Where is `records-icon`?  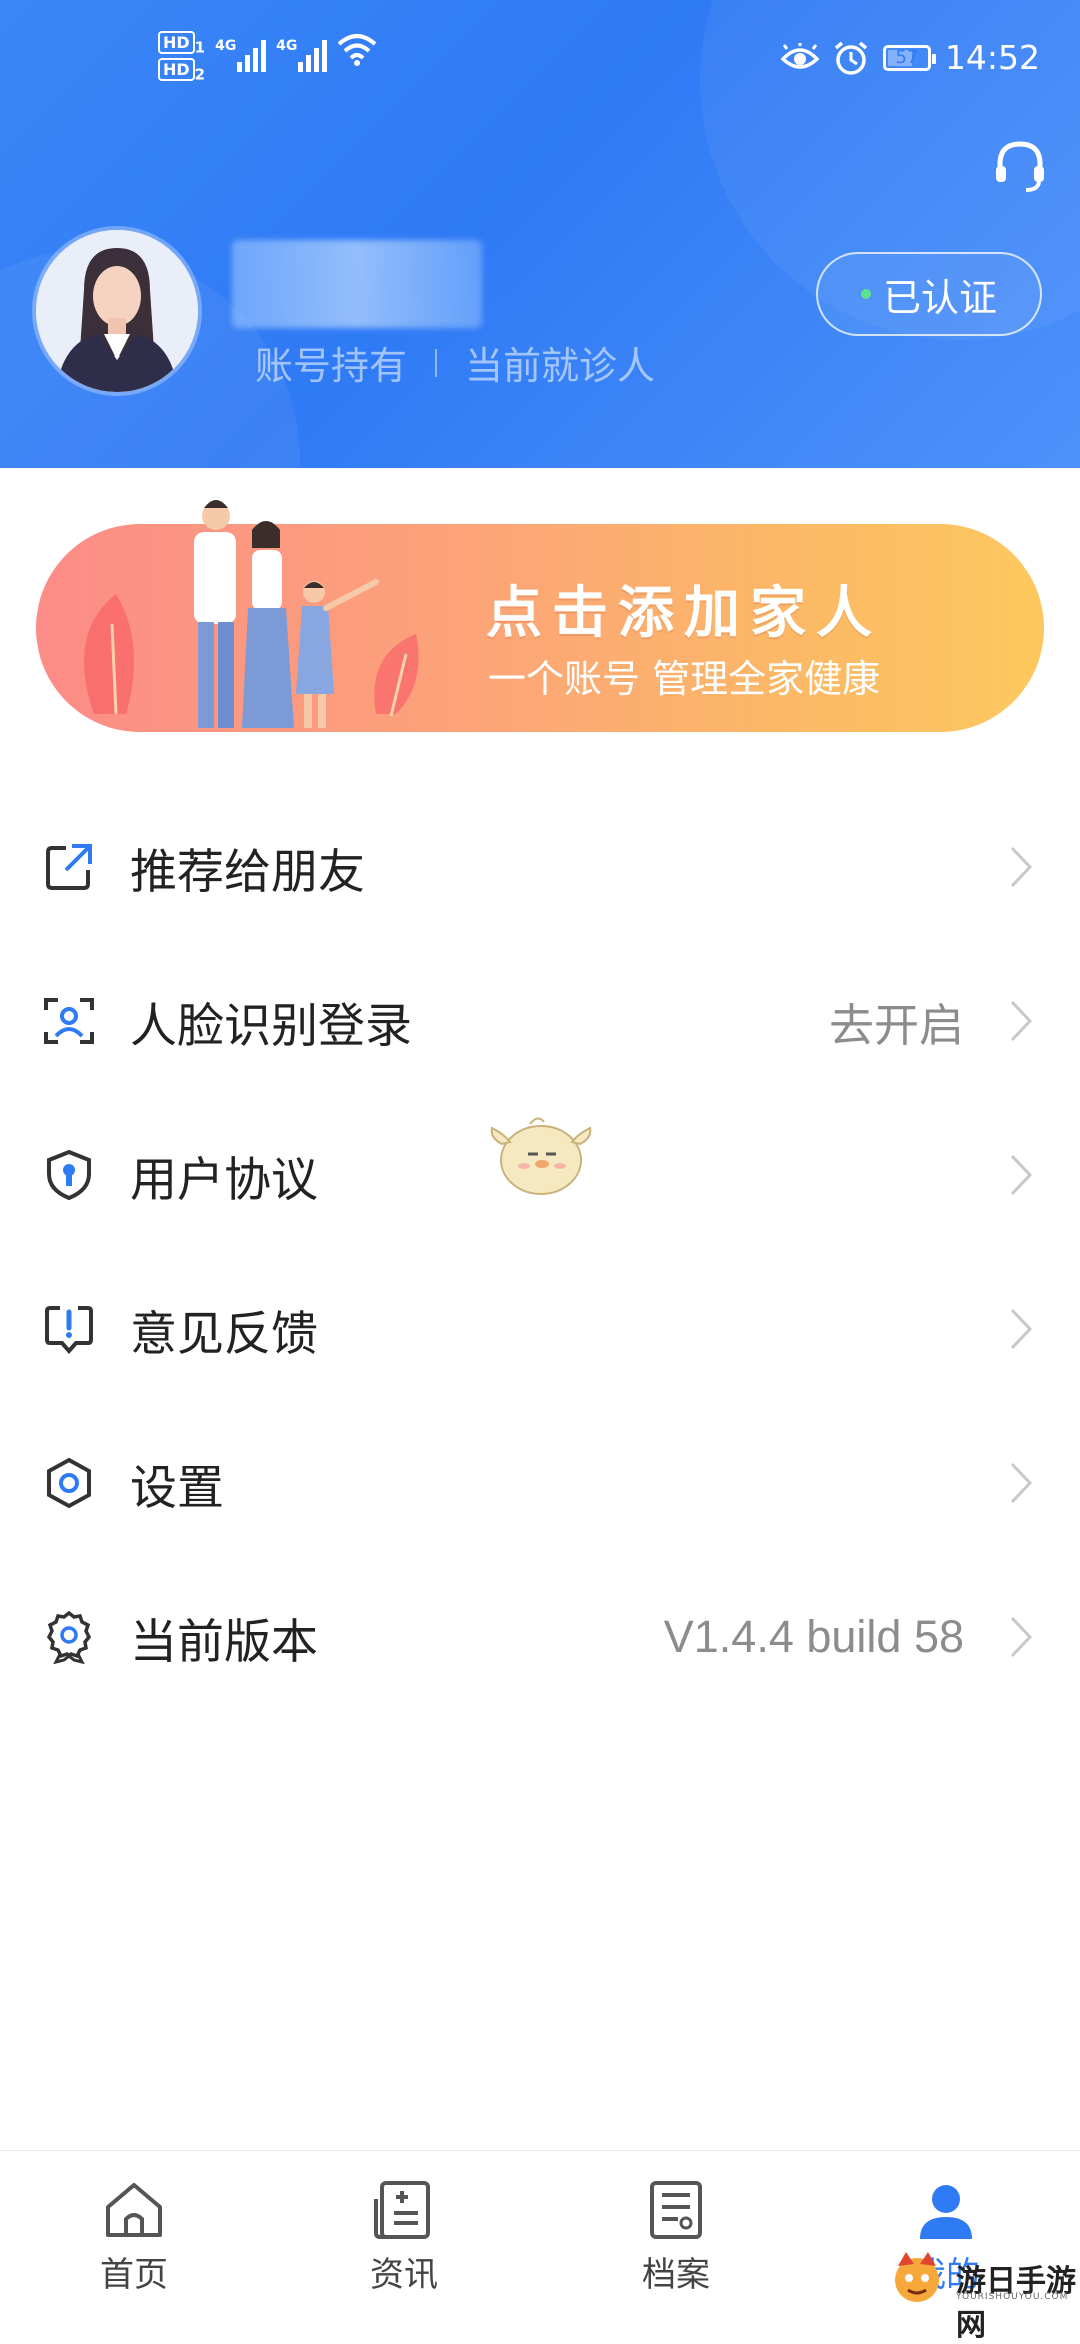 records-icon is located at coordinates (676, 2210).